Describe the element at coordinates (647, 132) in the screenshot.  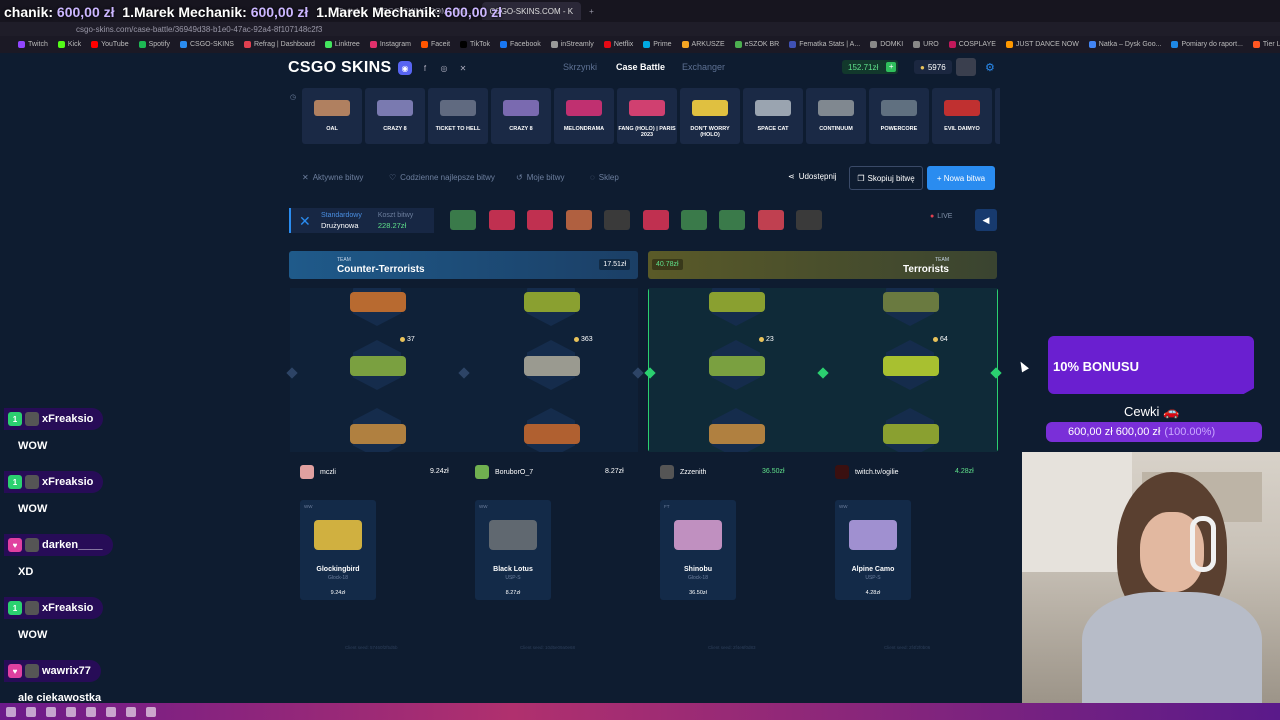
I see `drop-item-name: FANG (HOLO) | PARIS 2023` at that location.